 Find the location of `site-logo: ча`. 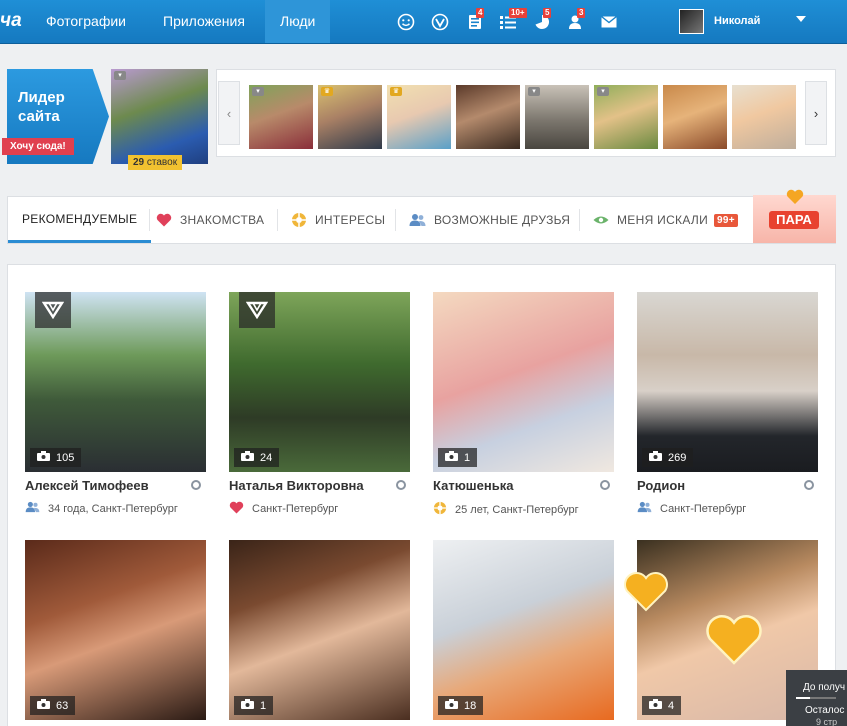

site-logo: ча is located at coordinates (11, 21).